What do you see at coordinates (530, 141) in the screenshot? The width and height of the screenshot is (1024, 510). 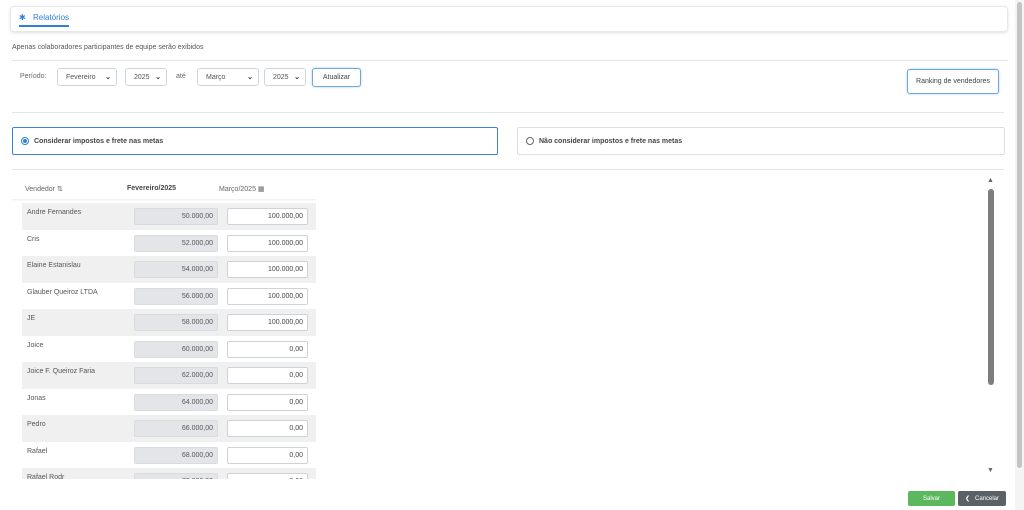 I see `radio-empty-icon` at bounding box center [530, 141].